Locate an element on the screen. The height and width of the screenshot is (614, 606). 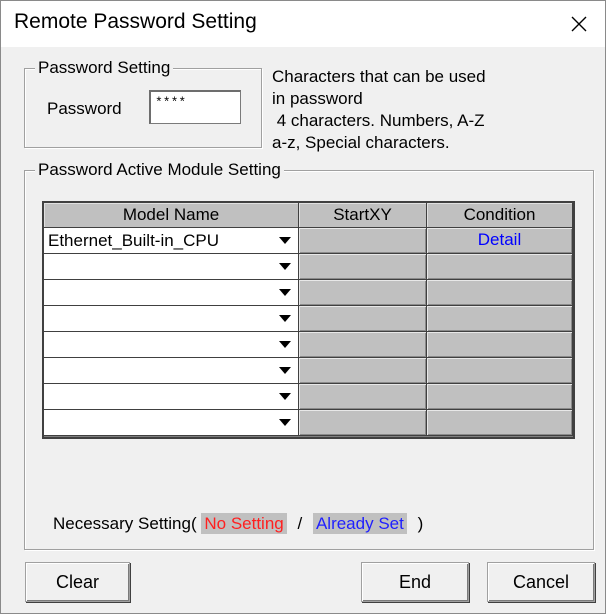
info-line: Characters that can be used is located at coordinates (379, 76).